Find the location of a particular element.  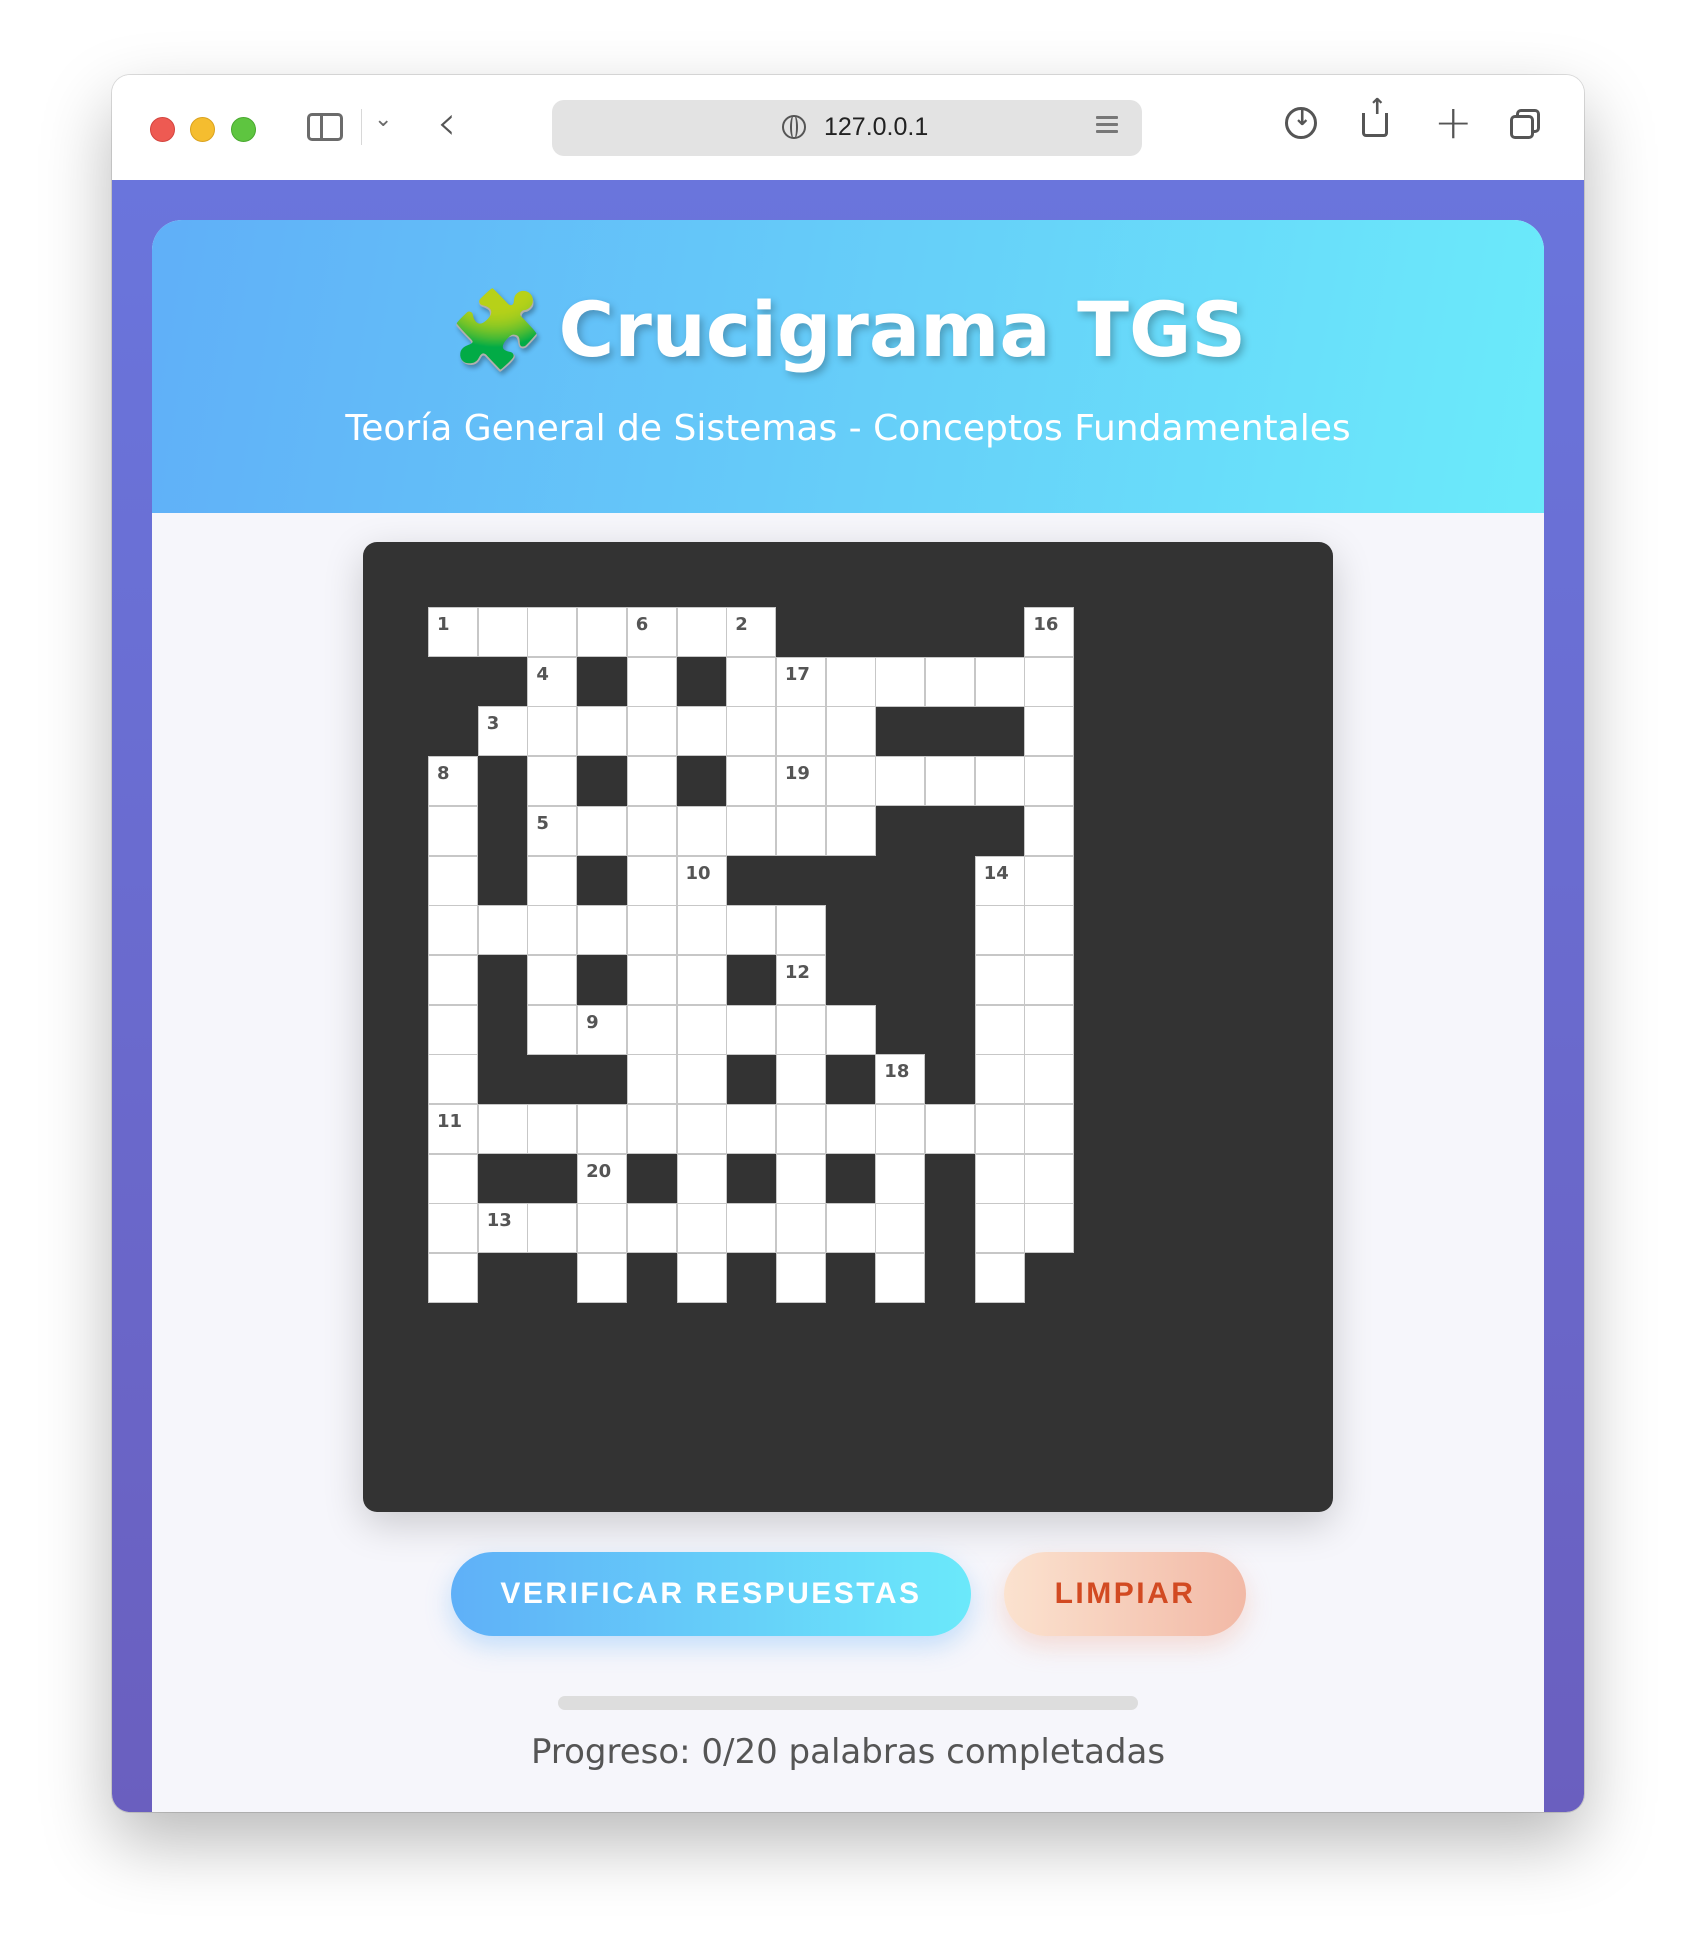

crossword-cell: 18 is located at coordinates (900, 1079).